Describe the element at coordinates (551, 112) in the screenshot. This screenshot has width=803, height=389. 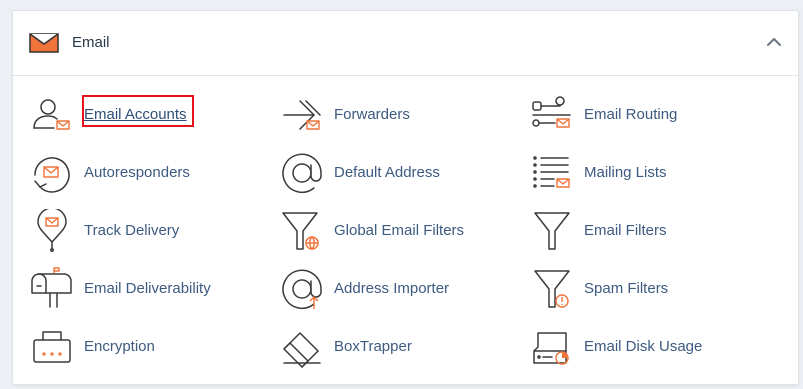
I see `email-routing-icon` at that location.